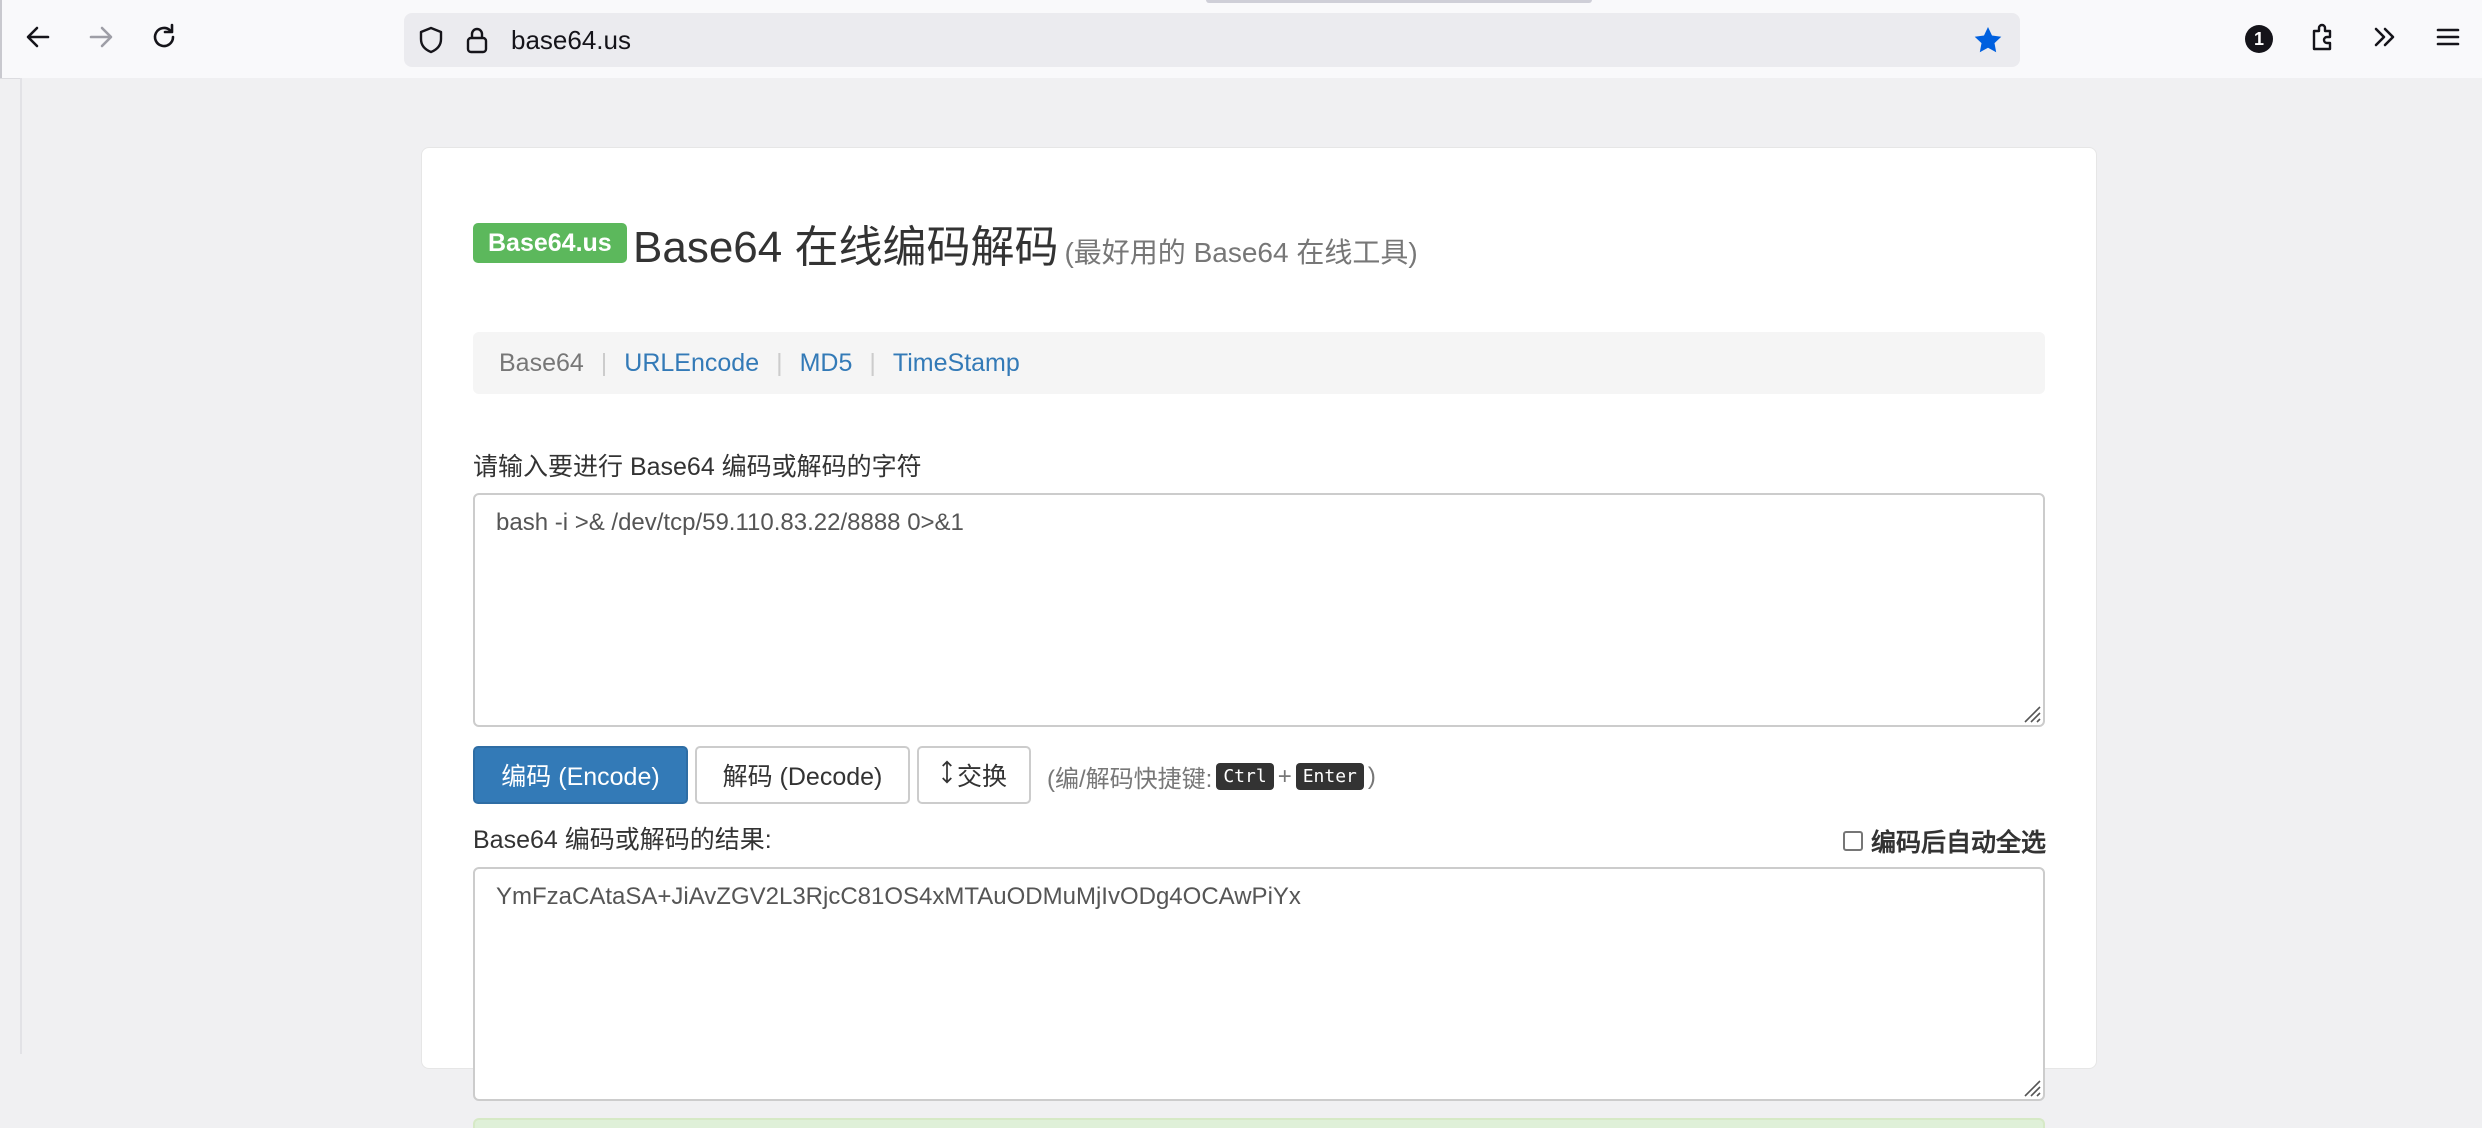 The height and width of the screenshot is (1128, 2482). I want to click on hint-prefix: (编/解码快捷键:, so click(1130, 779).